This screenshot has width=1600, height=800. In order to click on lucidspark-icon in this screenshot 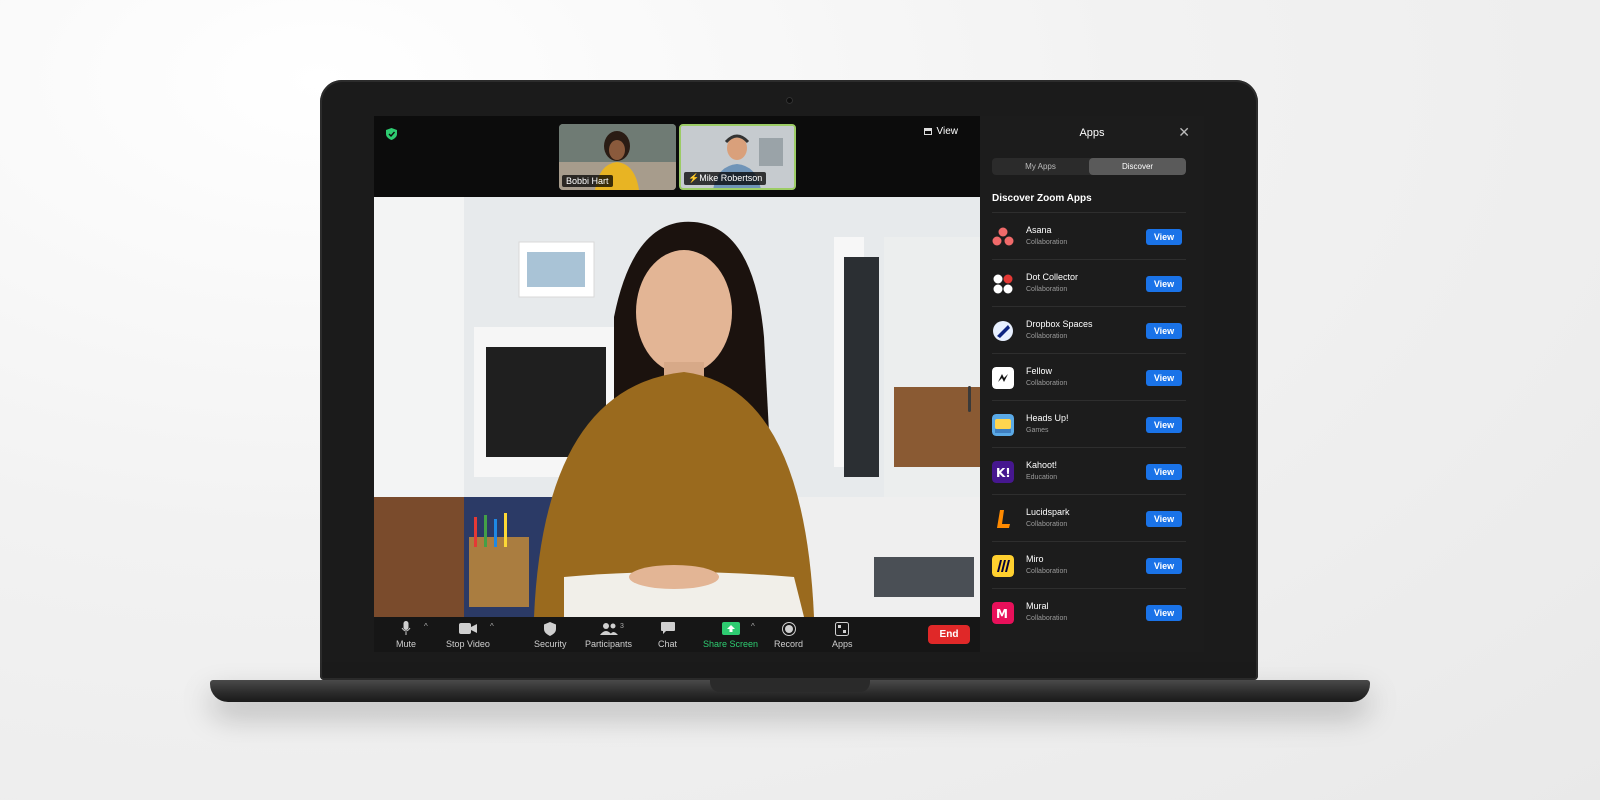, I will do `click(1003, 519)`.